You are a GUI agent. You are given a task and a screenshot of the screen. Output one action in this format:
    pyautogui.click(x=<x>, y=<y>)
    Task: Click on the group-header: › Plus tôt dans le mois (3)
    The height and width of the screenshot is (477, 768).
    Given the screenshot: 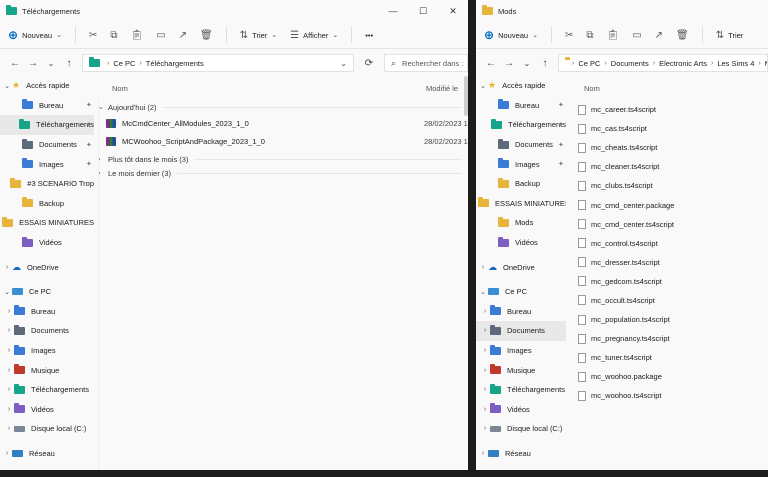 What is the action you would take?
    pyautogui.click(x=281, y=159)
    